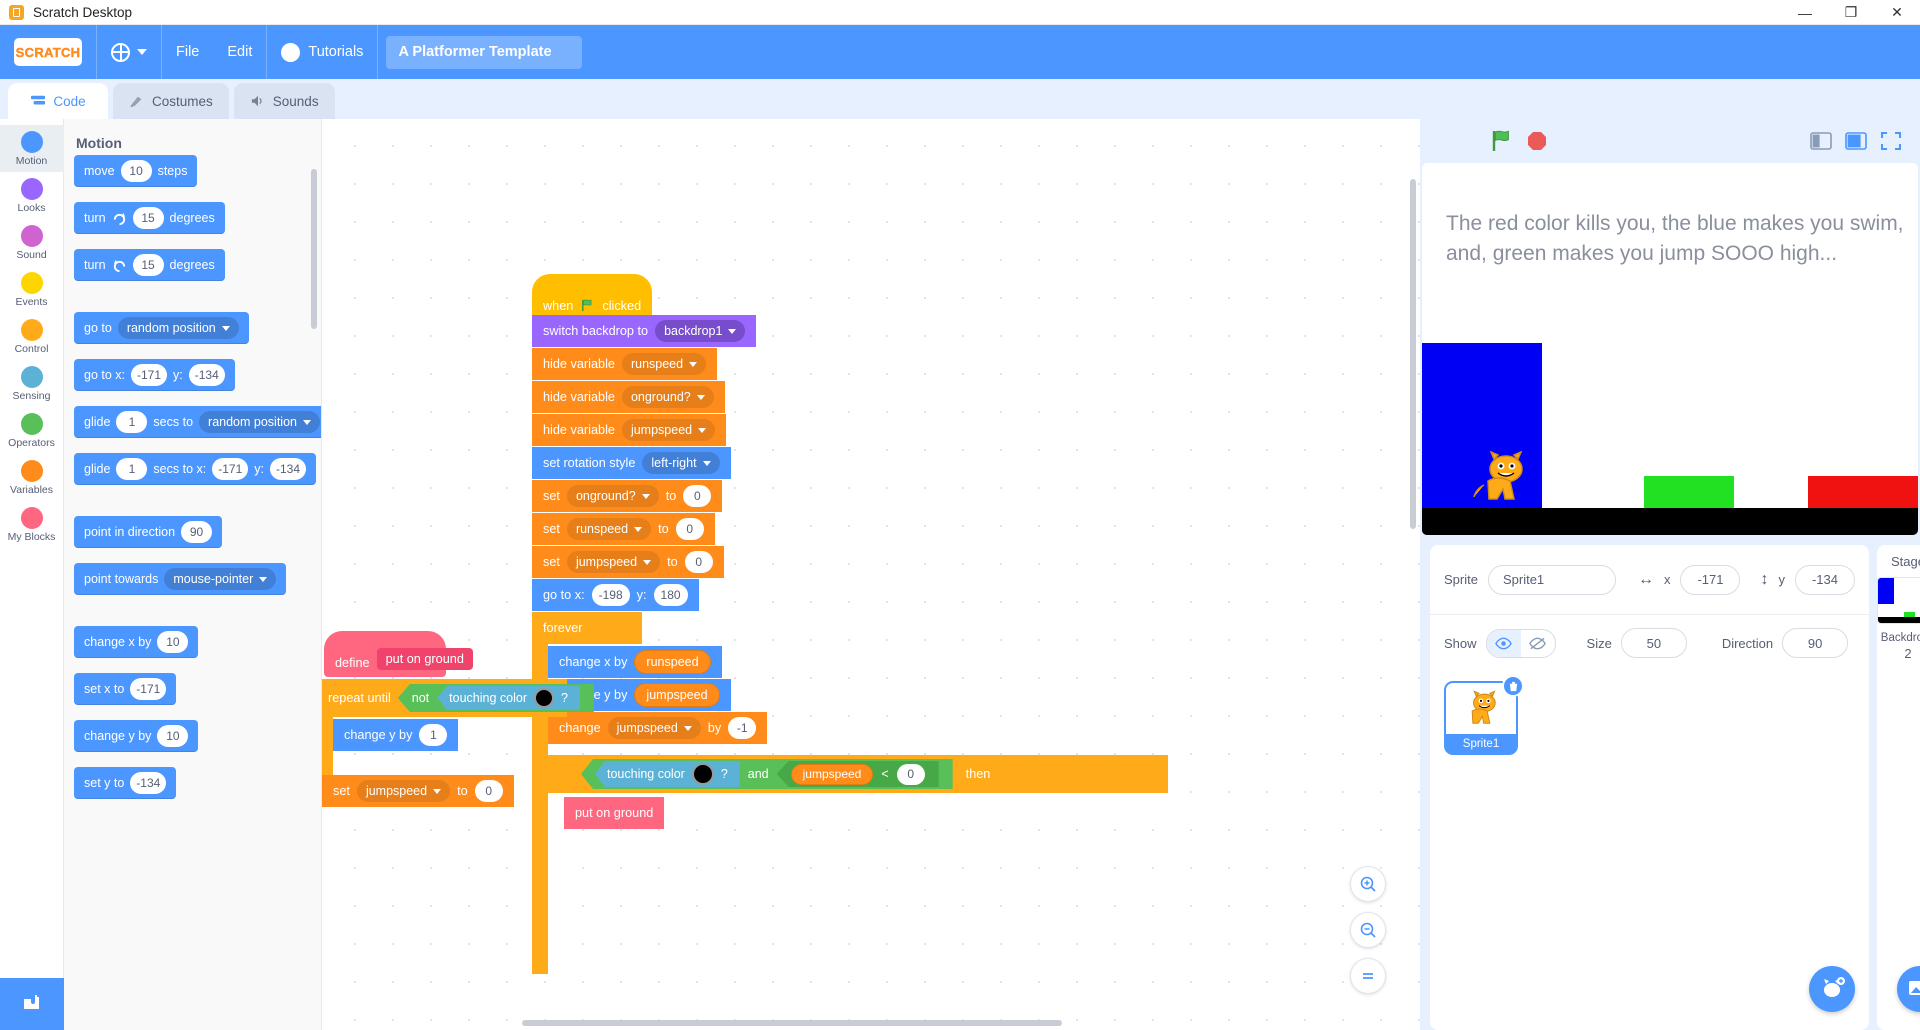  I want to click on show-sprite-button, so click(1503, 643).